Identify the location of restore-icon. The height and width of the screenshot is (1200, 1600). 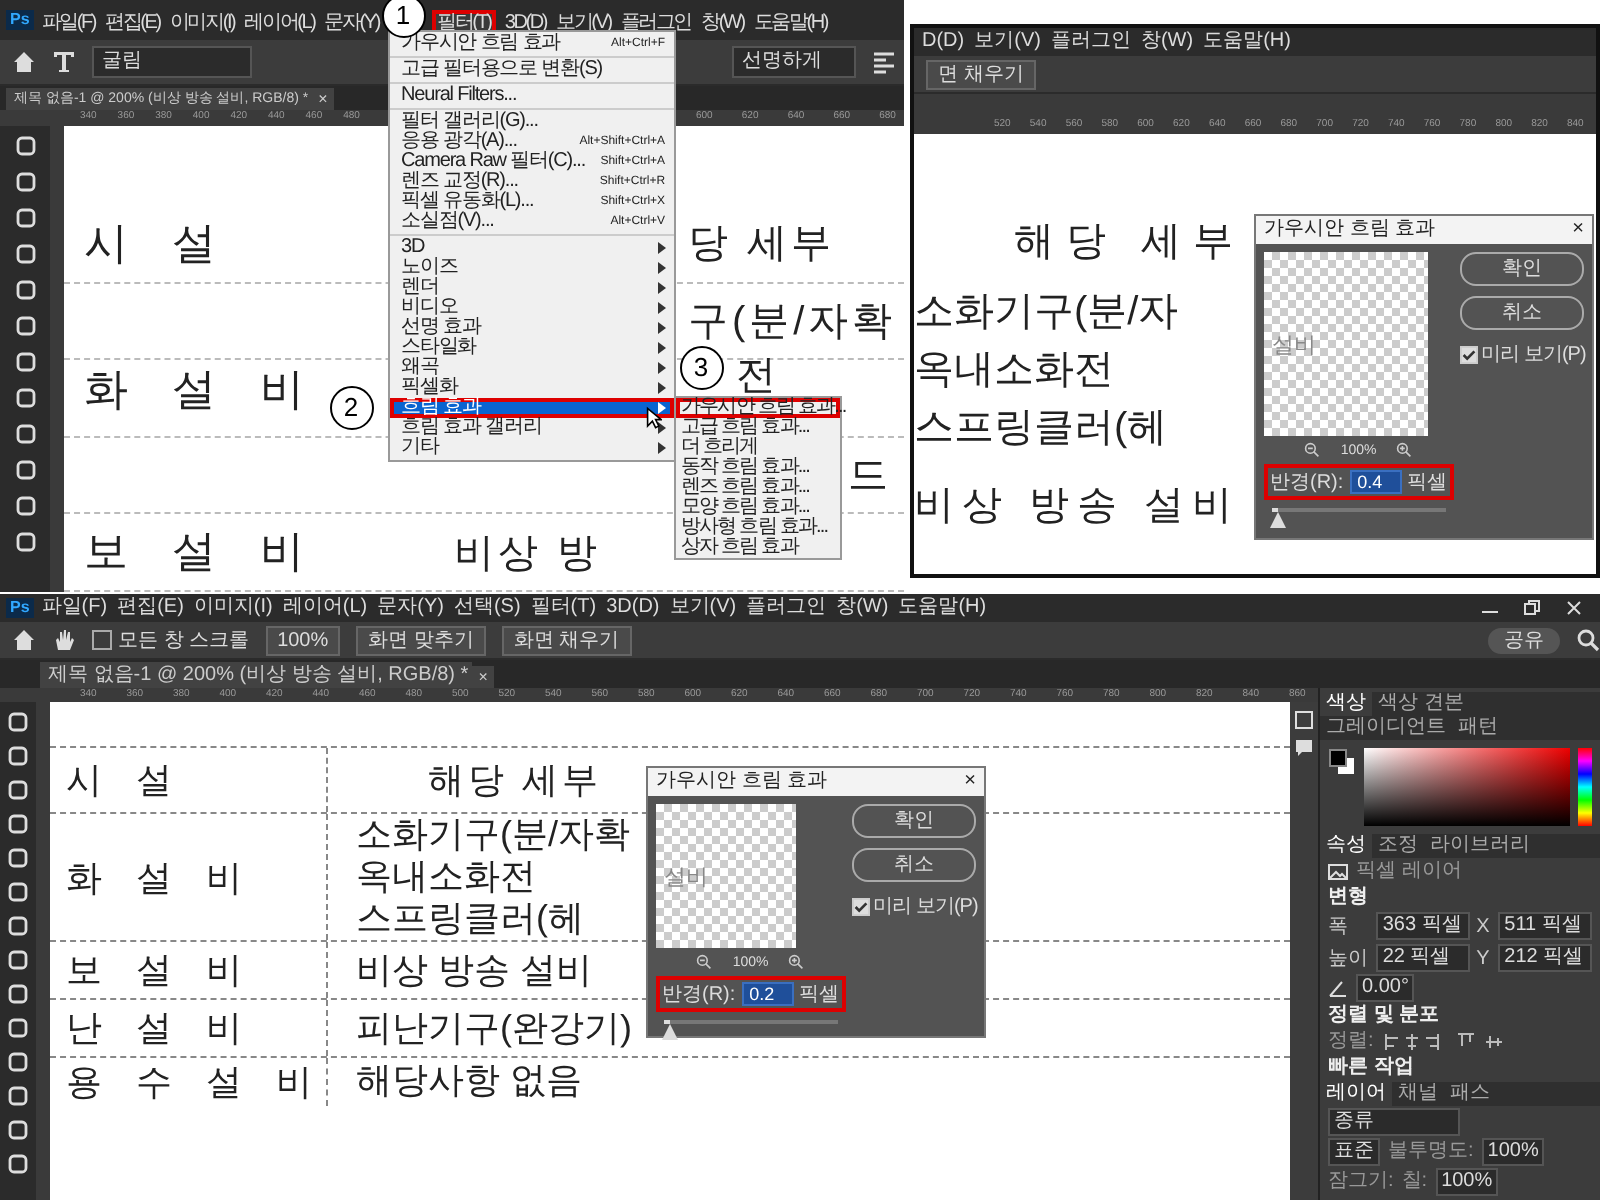
(1532, 608).